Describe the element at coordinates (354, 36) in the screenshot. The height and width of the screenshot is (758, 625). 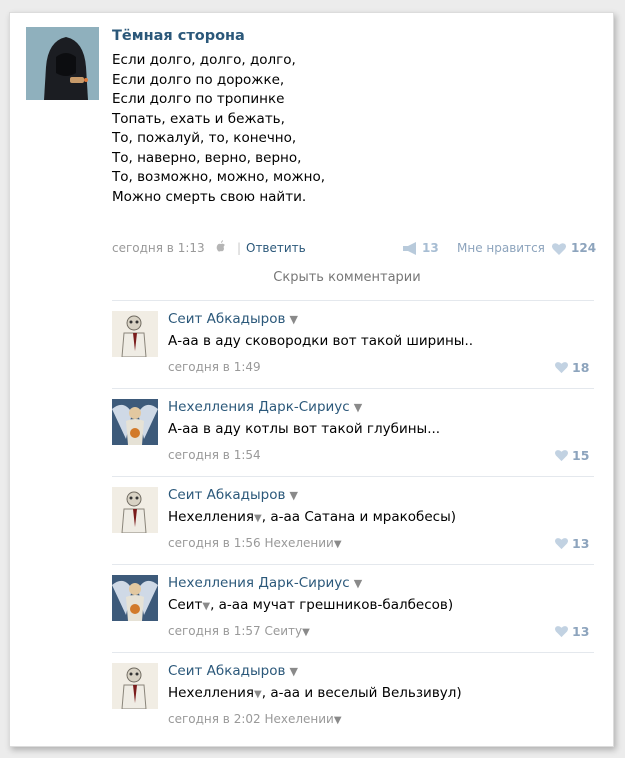
I see `post-author: Тёмная сторона` at that location.